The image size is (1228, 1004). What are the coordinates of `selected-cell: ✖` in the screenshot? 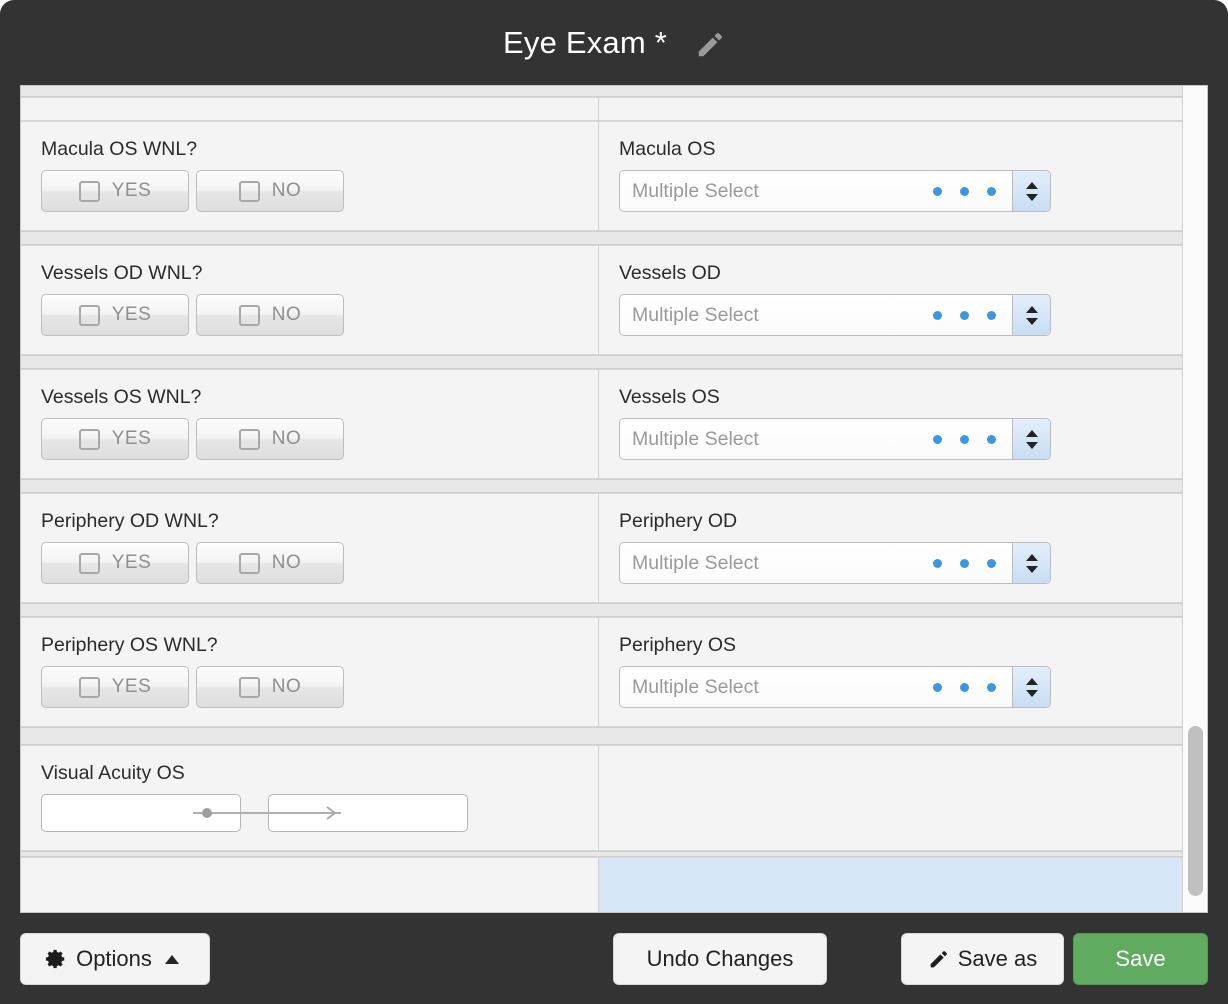 It's located at (891, 885).